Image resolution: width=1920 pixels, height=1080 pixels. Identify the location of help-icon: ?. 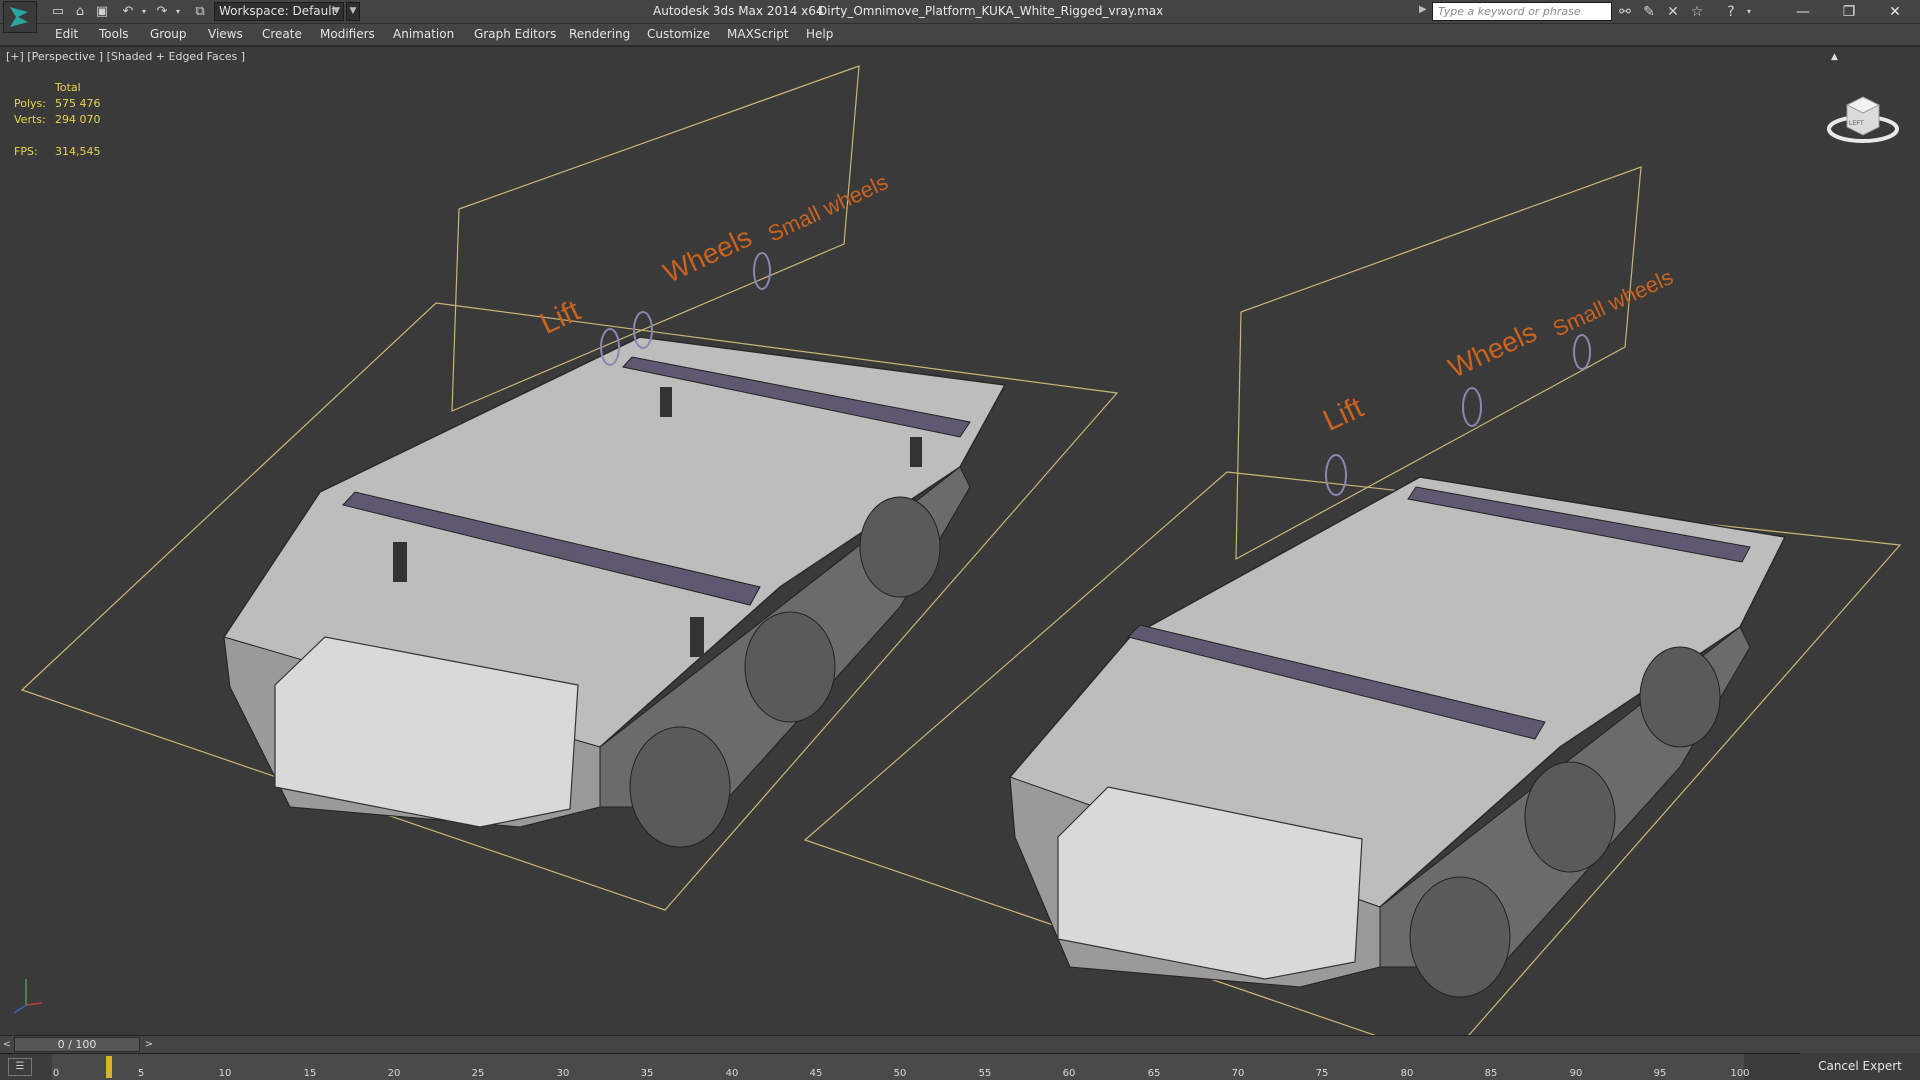
(1731, 12).